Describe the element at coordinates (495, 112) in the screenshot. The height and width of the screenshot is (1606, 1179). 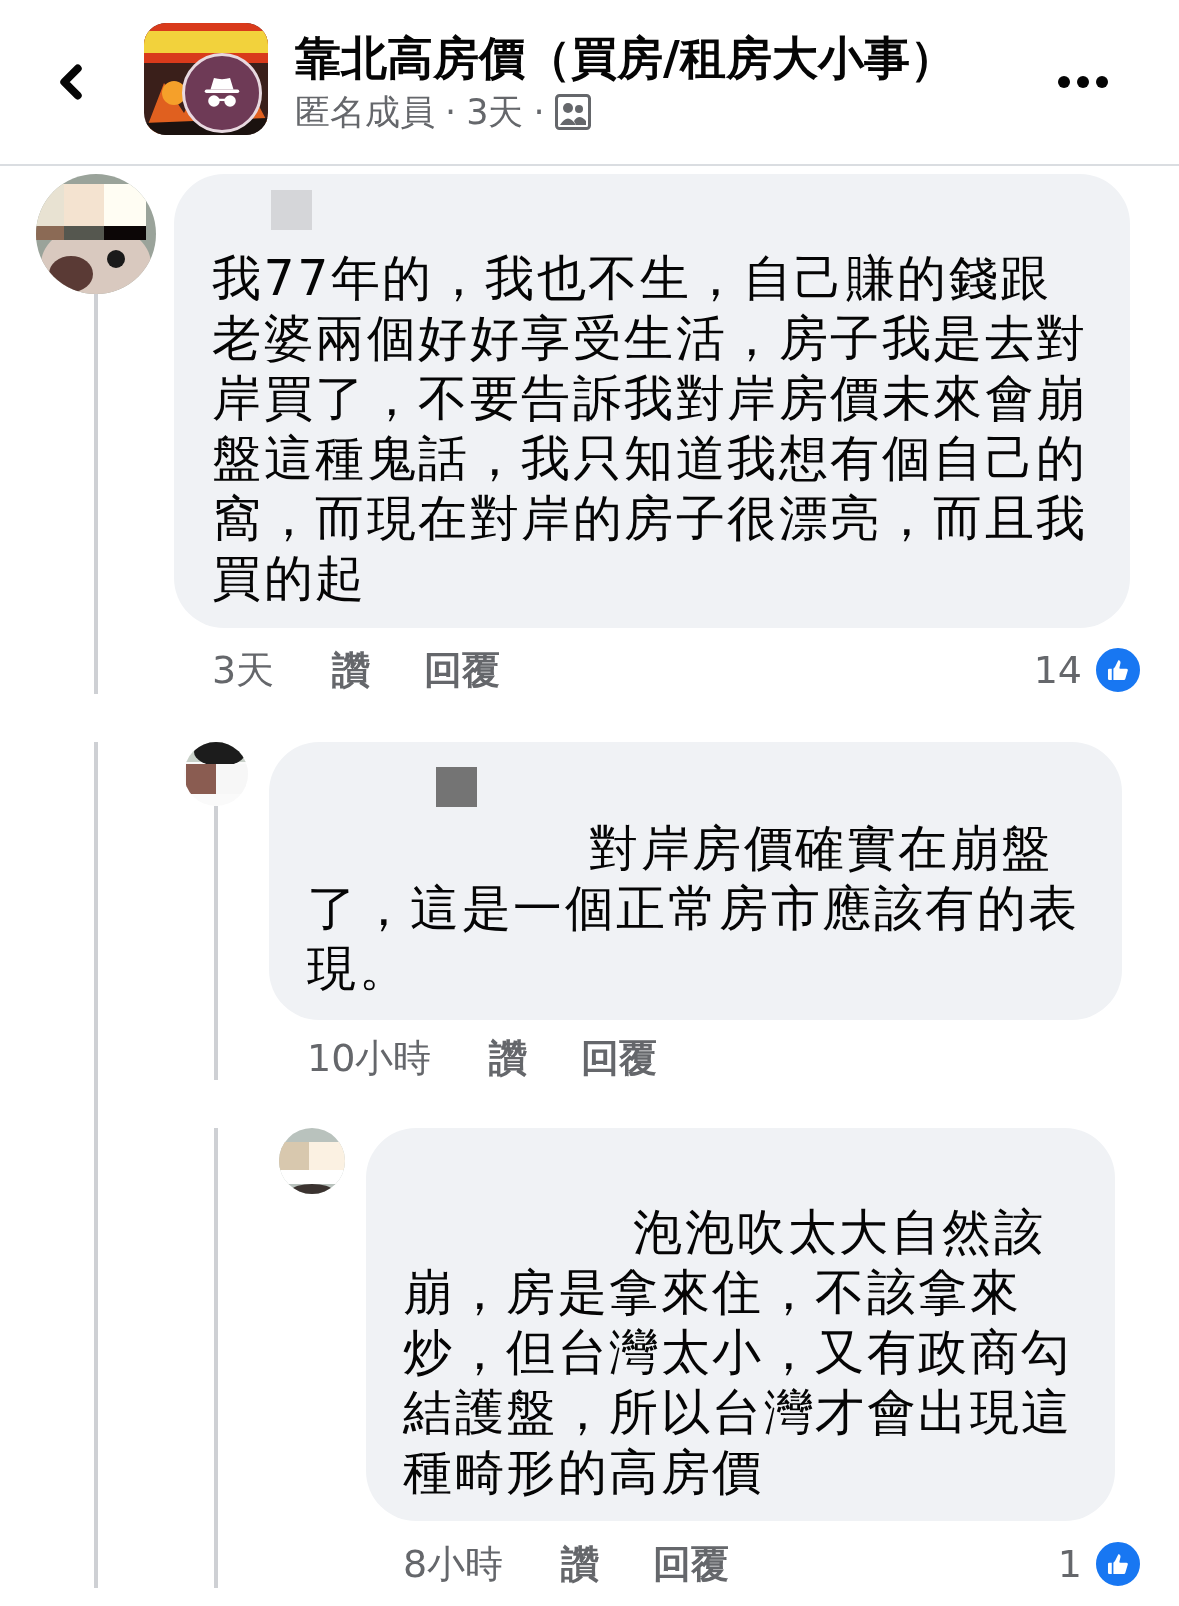
I see `post-meta: 3天` at that location.